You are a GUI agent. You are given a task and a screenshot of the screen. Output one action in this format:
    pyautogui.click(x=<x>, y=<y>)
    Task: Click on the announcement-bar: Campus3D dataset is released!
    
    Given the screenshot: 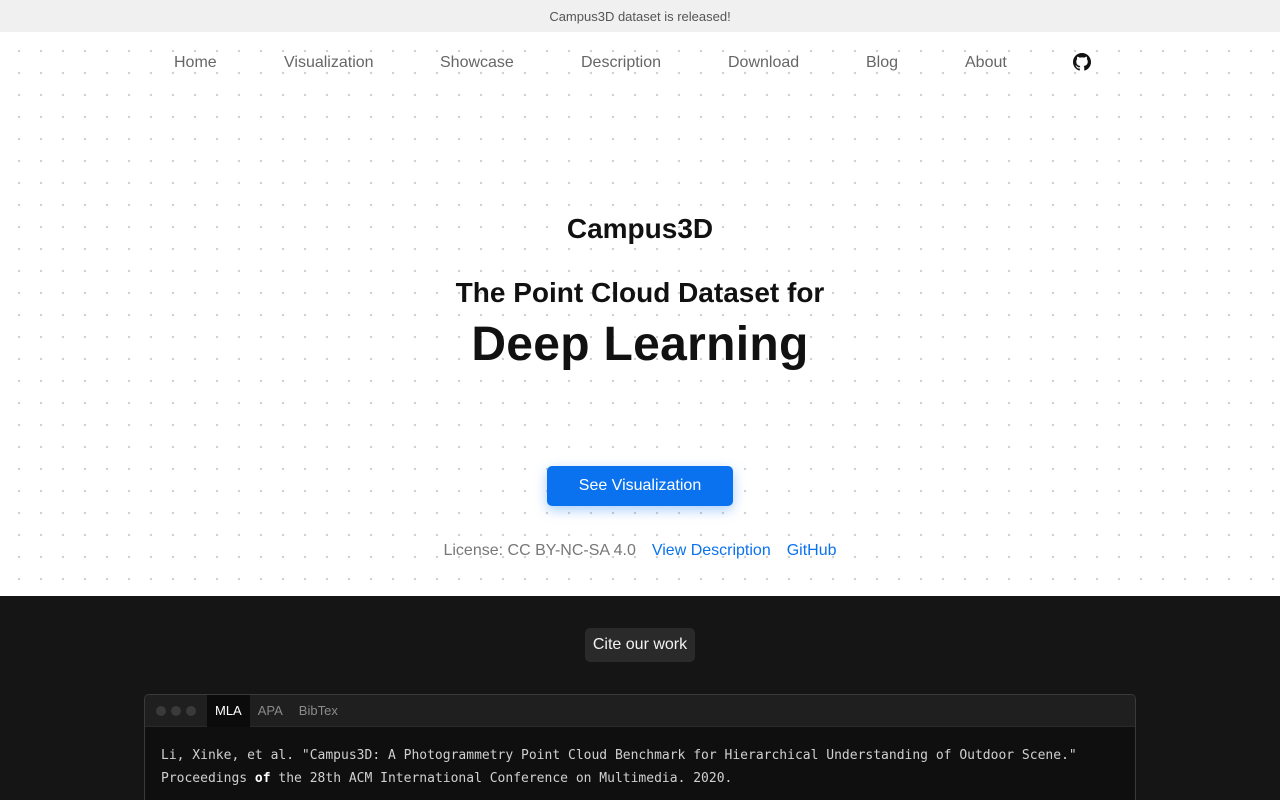 What is the action you would take?
    pyautogui.click(x=640, y=16)
    